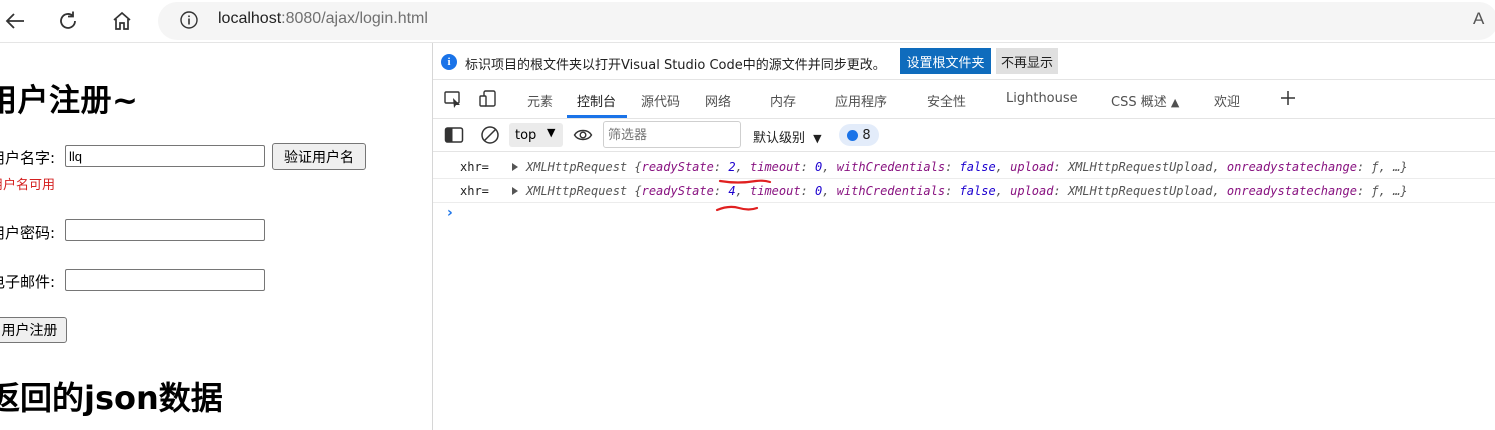 The height and width of the screenshot is (430, 1495). Describe the element at coordinates (189, 20) in the screenshot. I see `site-info-icon` at that location.